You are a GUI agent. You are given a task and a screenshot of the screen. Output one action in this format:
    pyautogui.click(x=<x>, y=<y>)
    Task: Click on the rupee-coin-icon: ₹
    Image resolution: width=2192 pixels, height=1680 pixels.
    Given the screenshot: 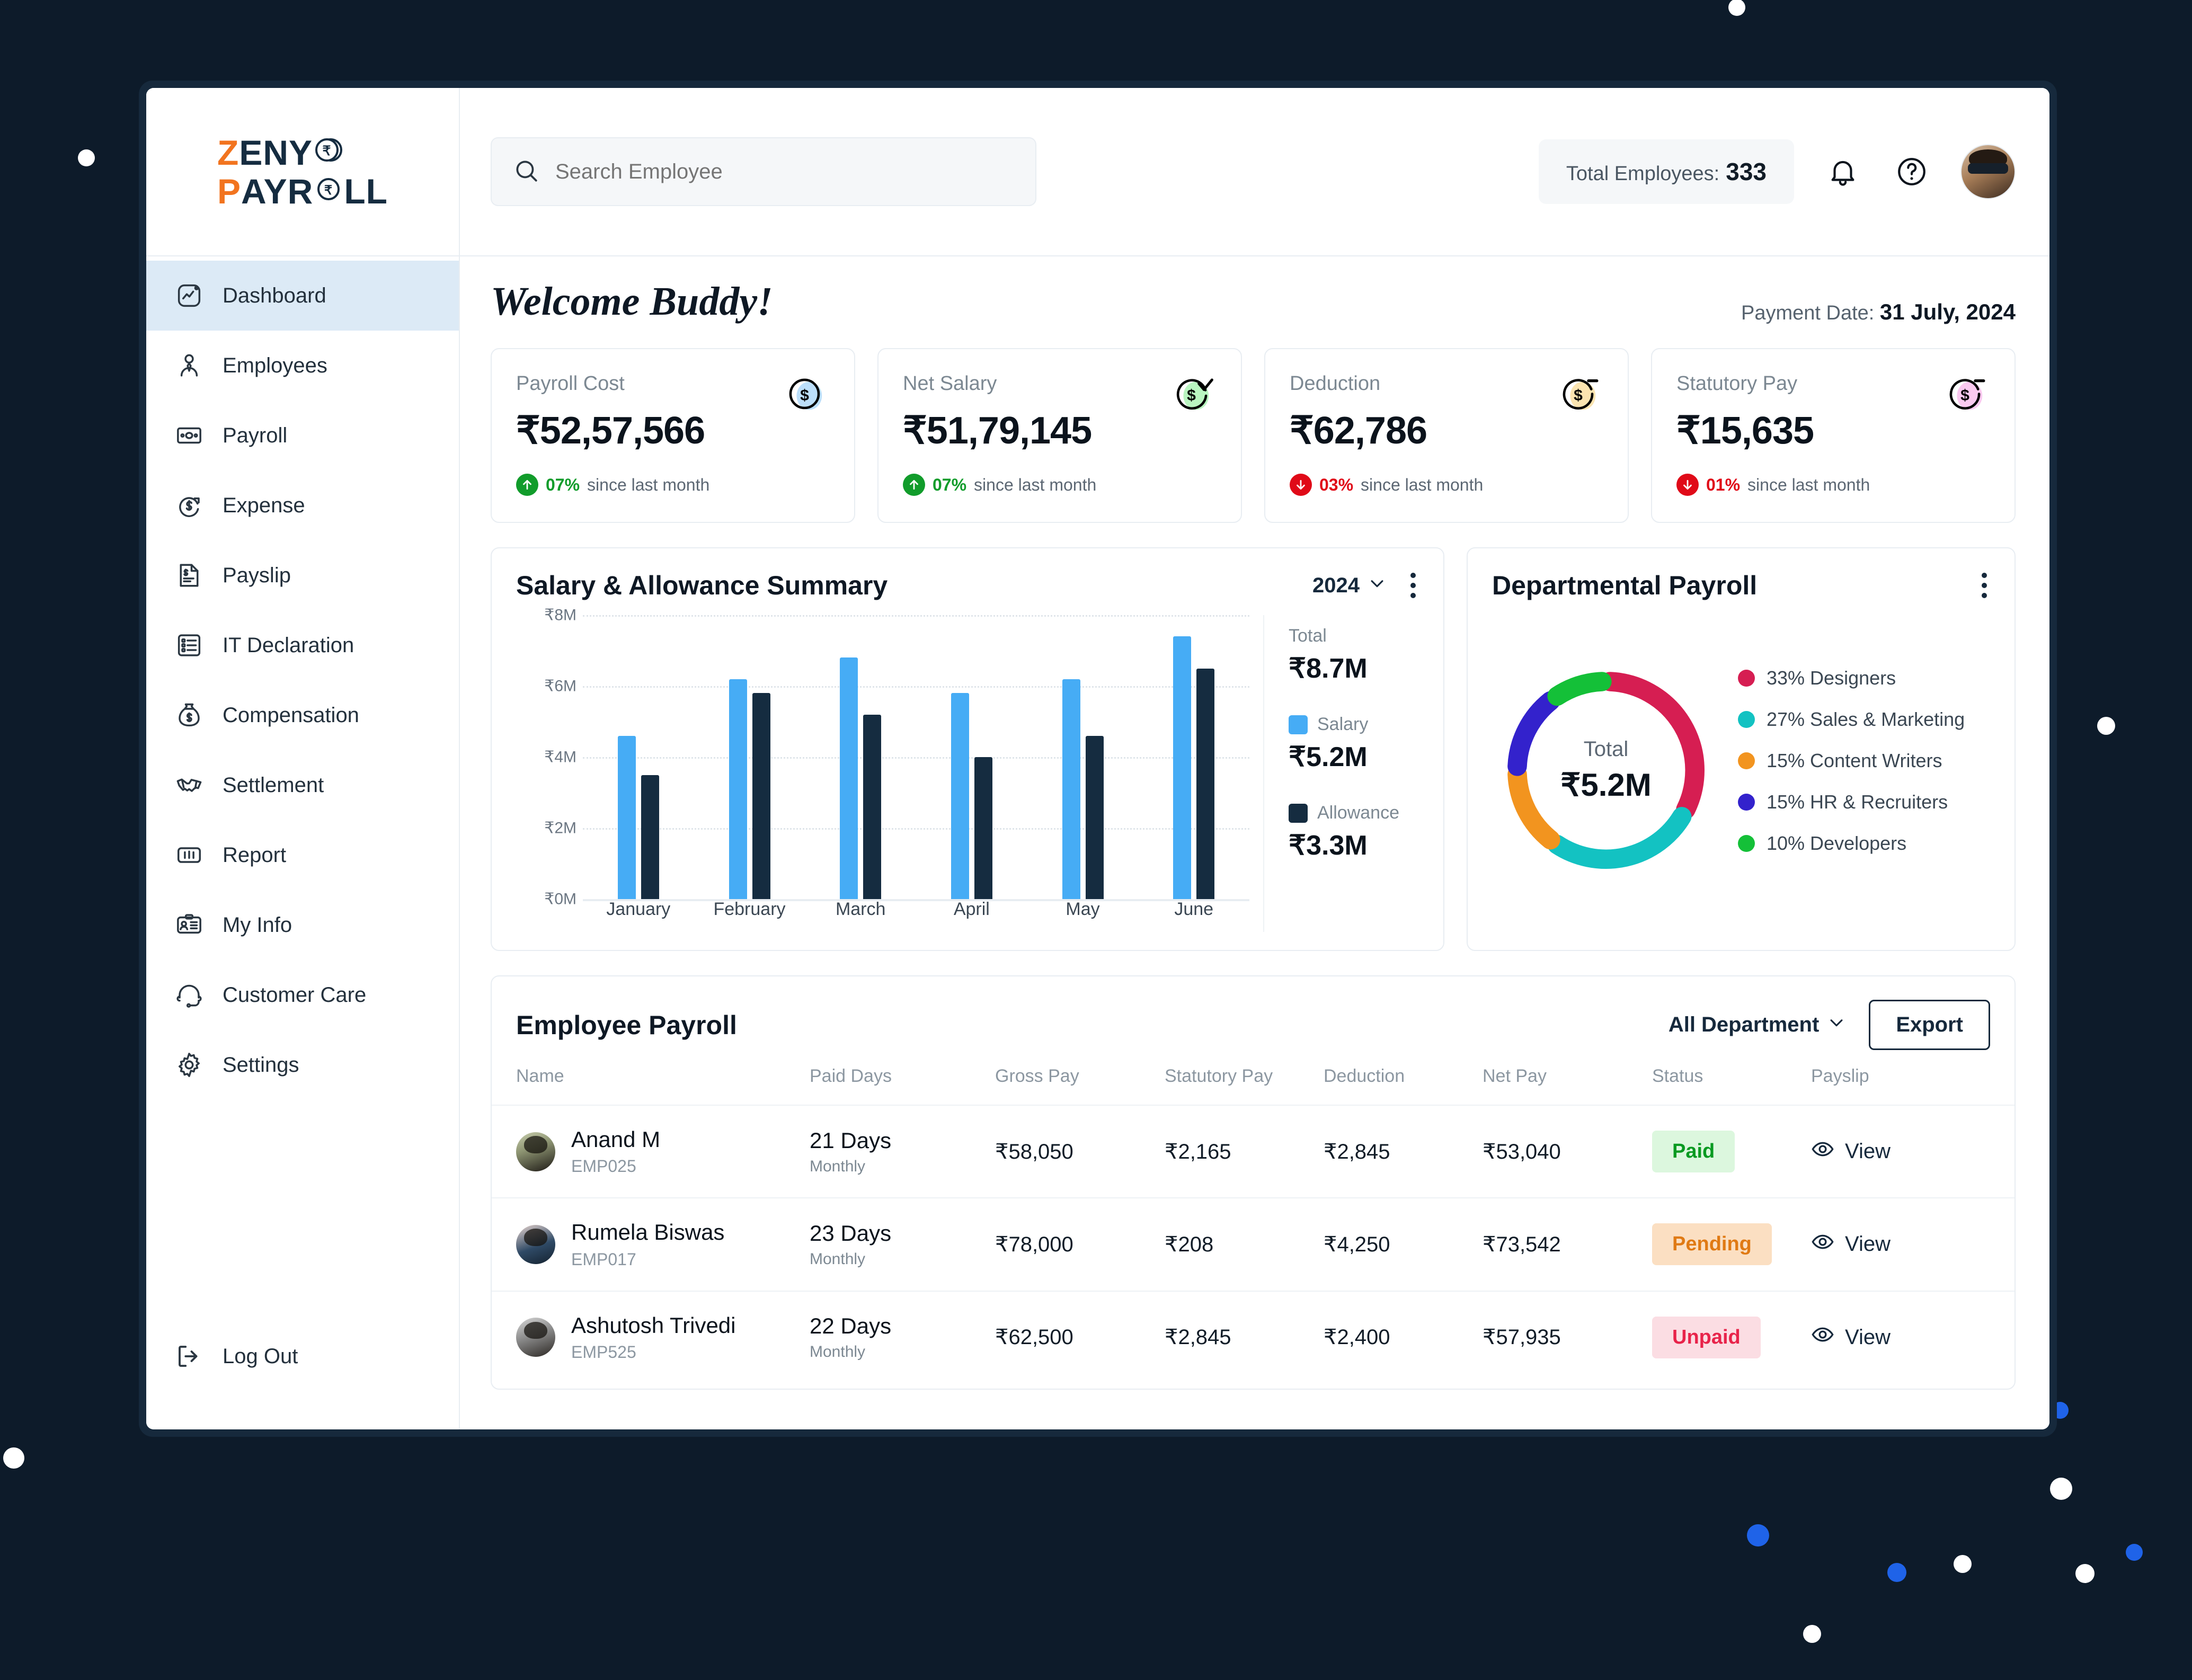 What is the action you would take?
    pyautogui.click(x=330, y=153)
    